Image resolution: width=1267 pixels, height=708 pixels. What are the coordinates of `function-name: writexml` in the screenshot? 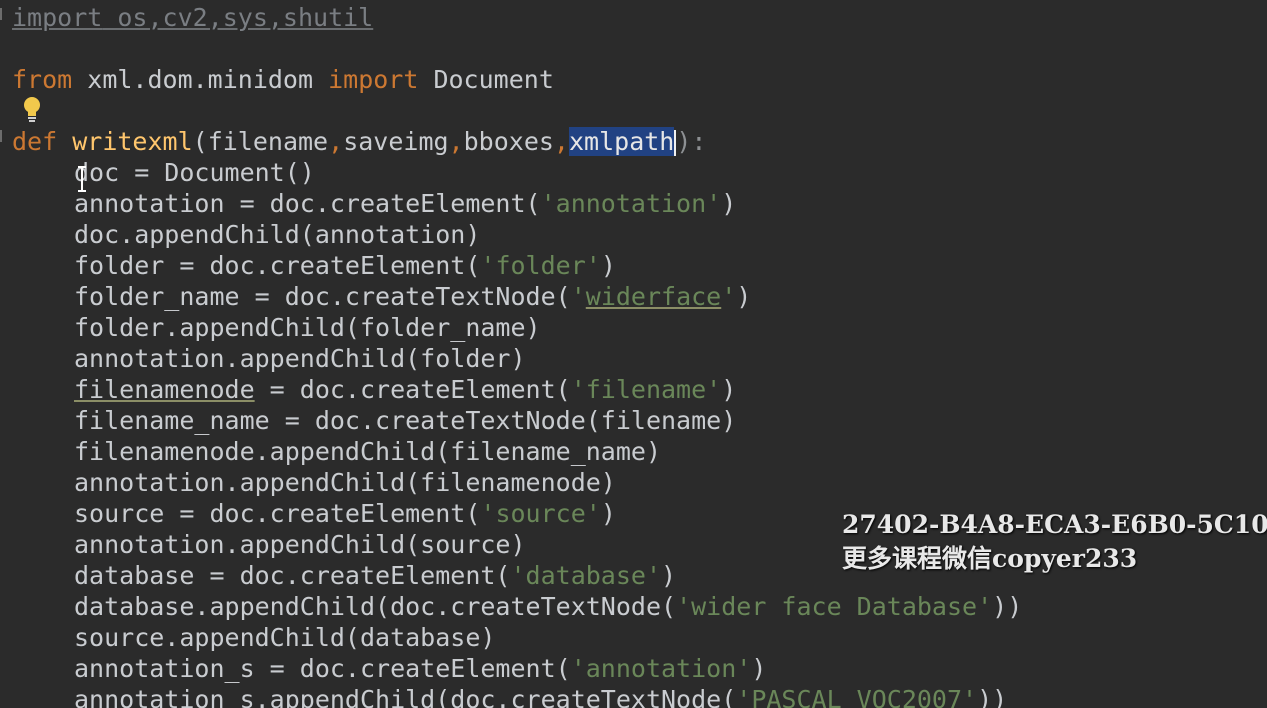 It's located at (132, 141).